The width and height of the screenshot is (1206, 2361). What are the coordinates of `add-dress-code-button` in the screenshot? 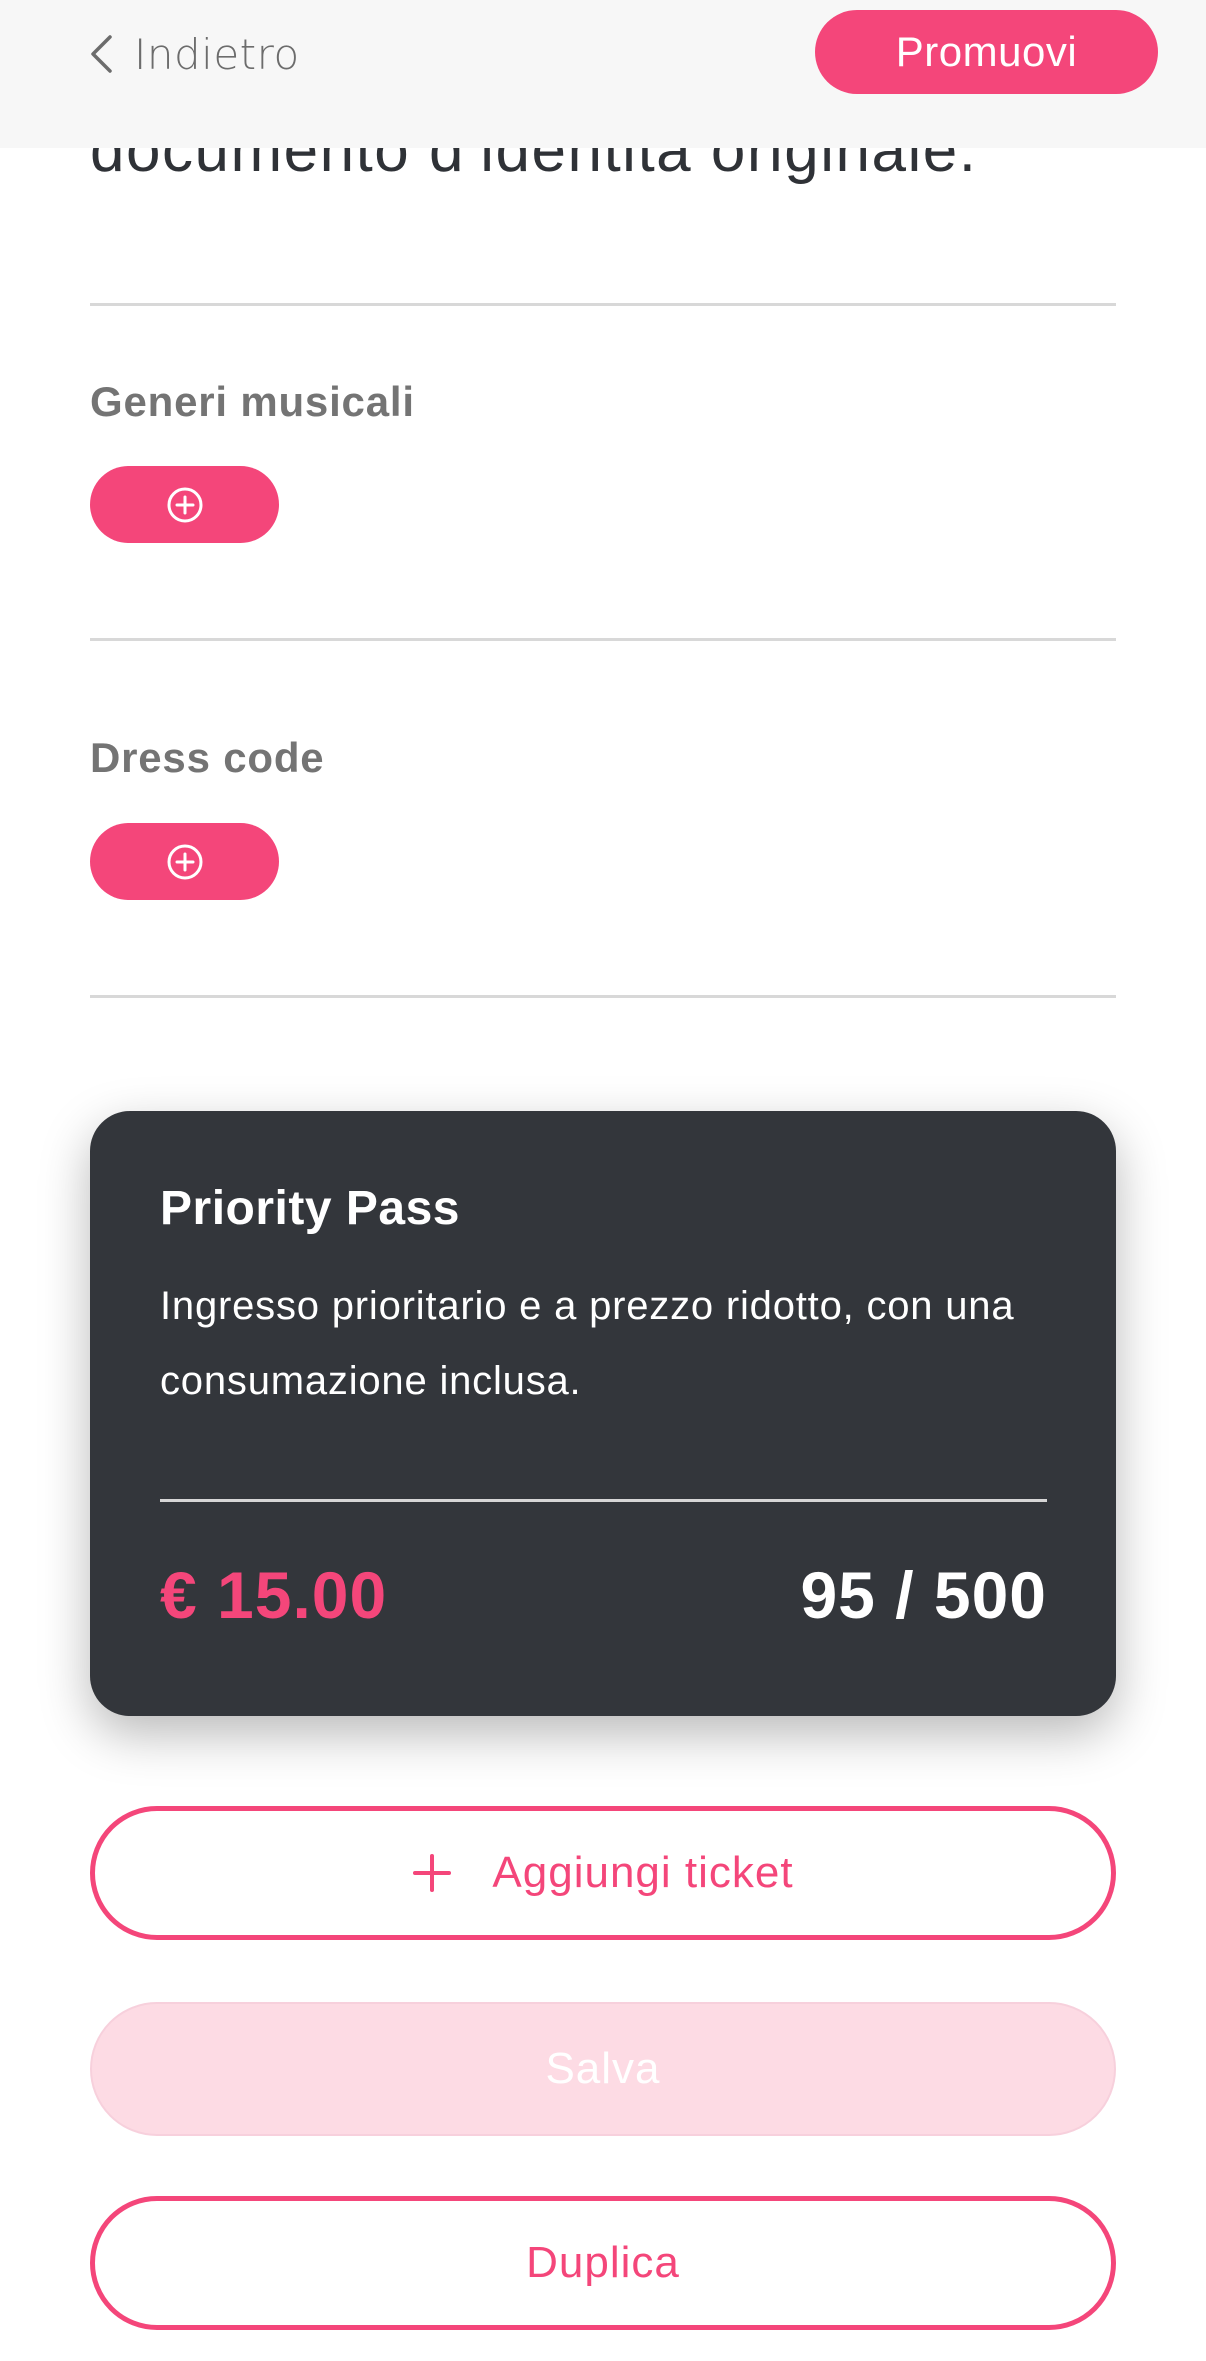 It's located at (184, 861).